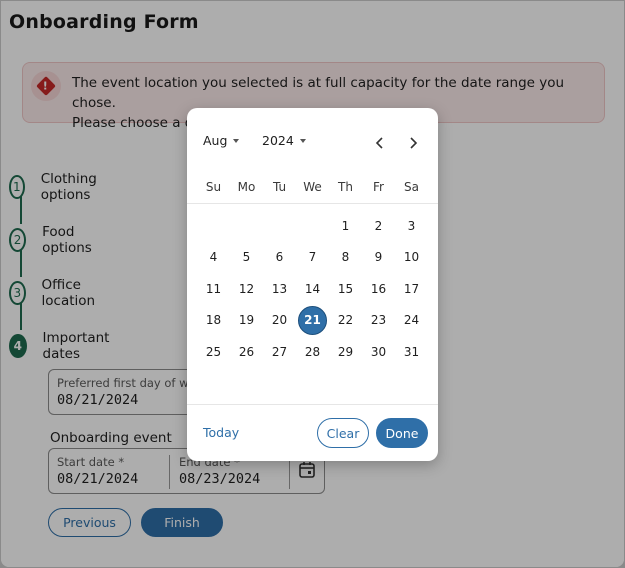 This screenshot has height=568, width=625. I want to click on day-number: 5, so click(246, 257).